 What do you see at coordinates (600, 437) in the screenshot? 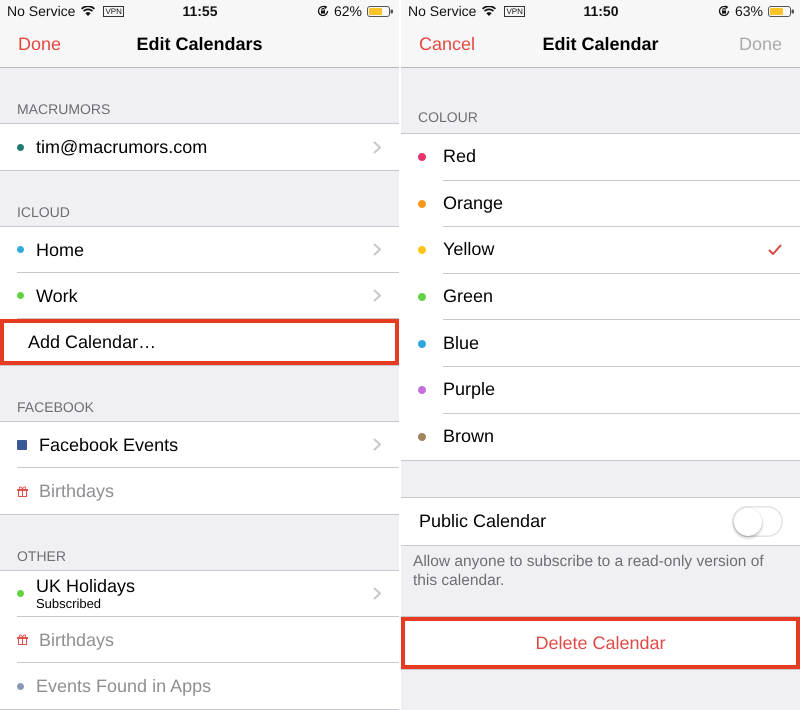
I see `colour-option: Brown` at bounding box center [600, 437].